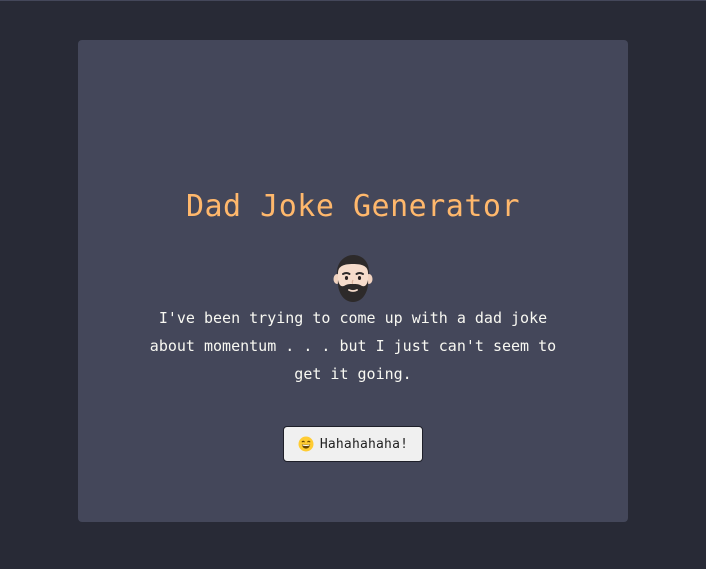 Image resolution: width=706 pixels, height=569 pixels. I want to click on bearded-man-icon, so click(353, 278).